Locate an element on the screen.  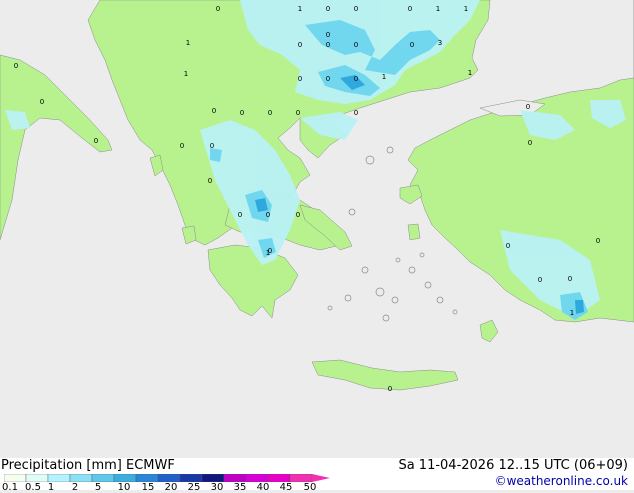
scale-end-arrow is located at coordinates (321, 478).